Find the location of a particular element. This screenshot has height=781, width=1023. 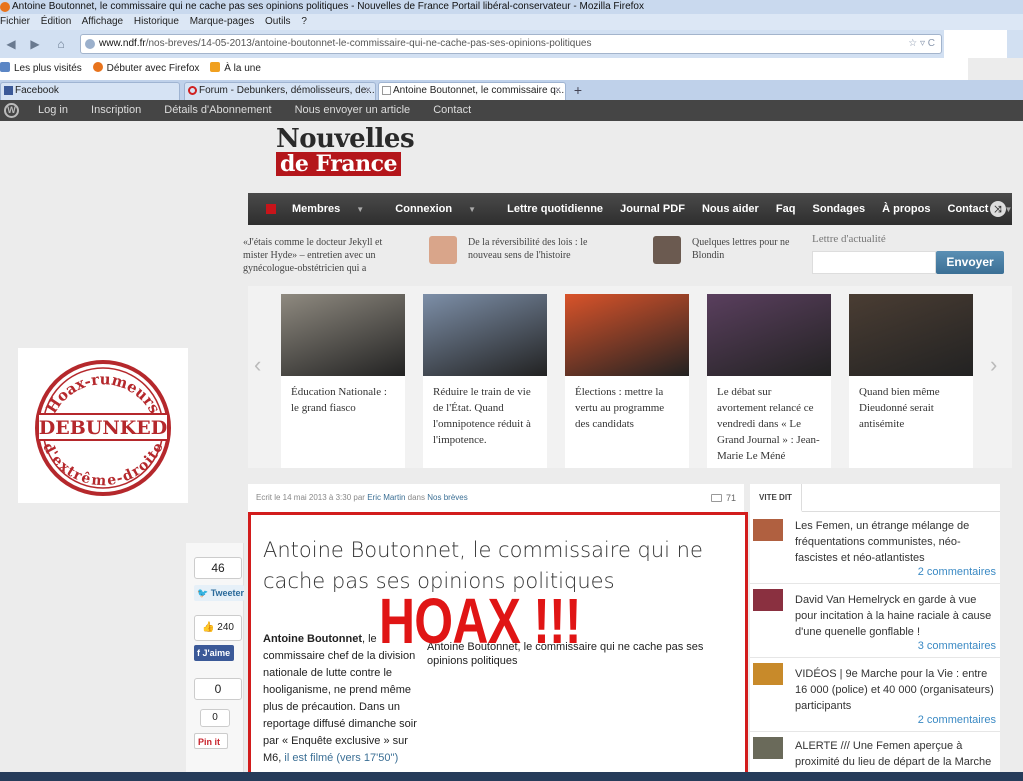

tweet-button: 🐦 Tweeter is located at coordinates (219, 593).